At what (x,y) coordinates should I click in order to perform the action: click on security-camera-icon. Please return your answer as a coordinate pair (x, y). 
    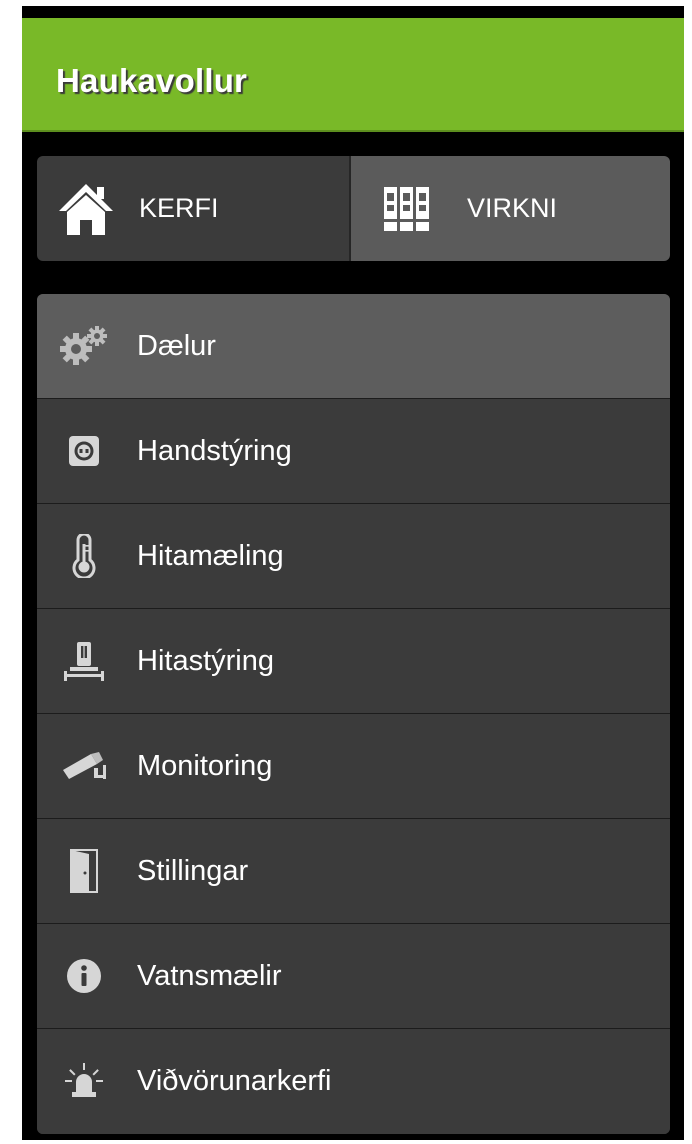
    Looking at the image, I should click on (84, 766).